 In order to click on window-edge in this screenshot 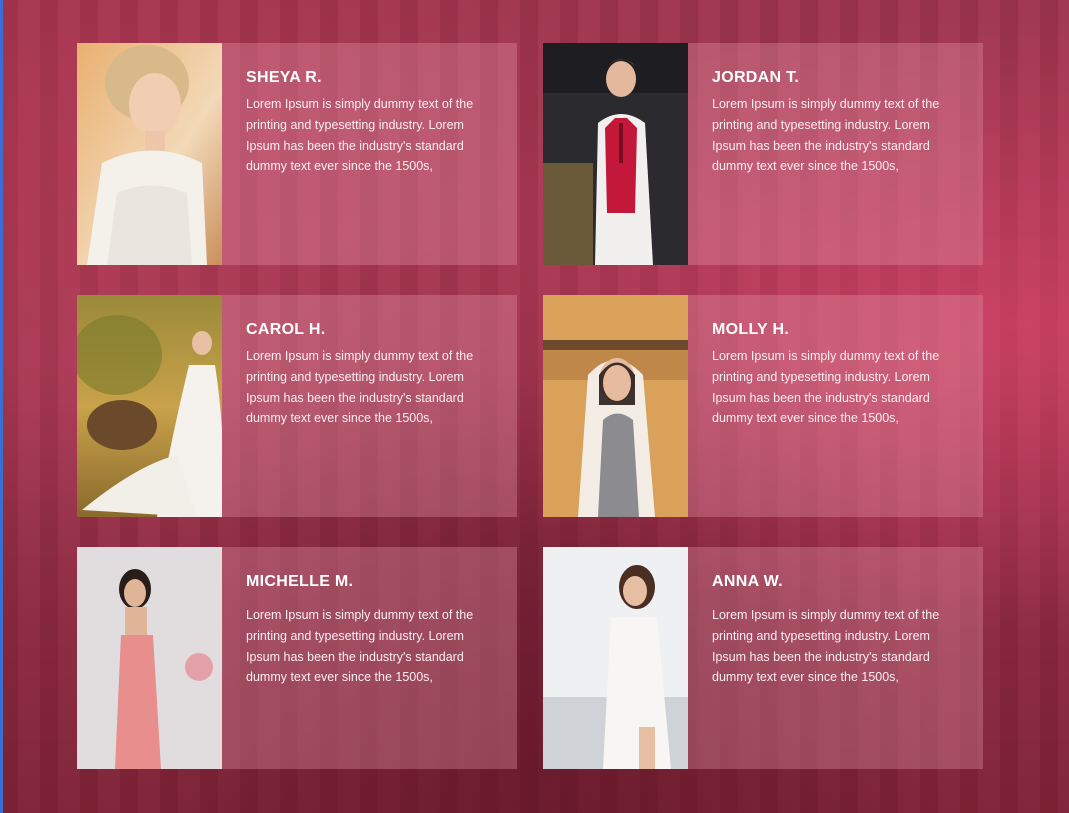, I will do `click(1, 406)`.